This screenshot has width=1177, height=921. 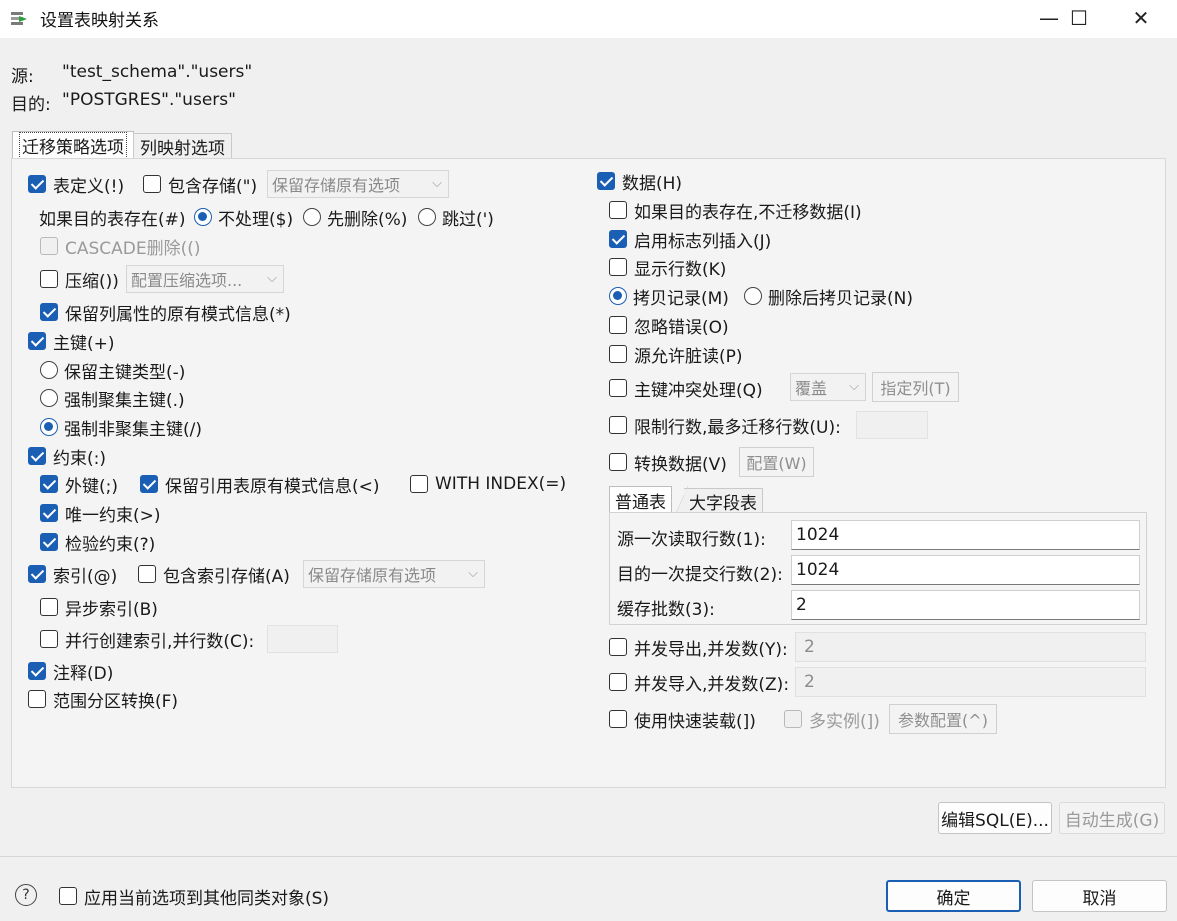 What do you see at coordinates (1141, 18) in the screenshot?
I see `close-button: ✕` at bounding box center [1141, 18].